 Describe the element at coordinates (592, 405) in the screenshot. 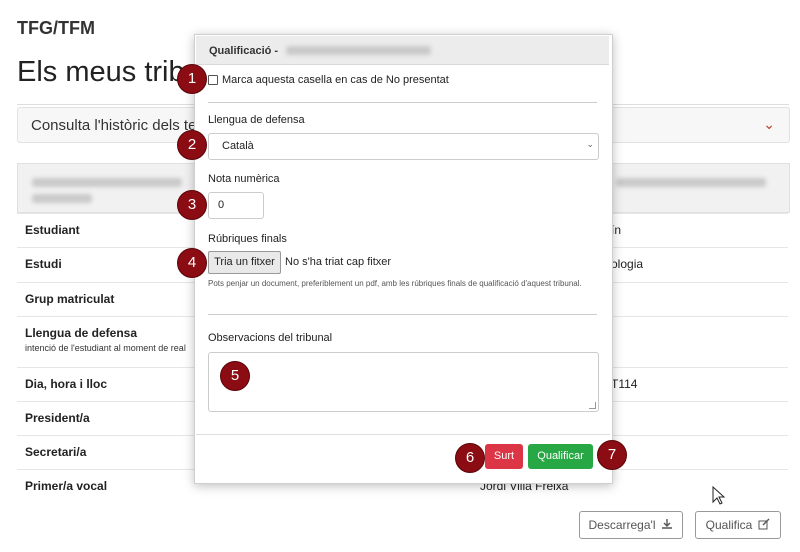

I see `resize-handle` at that location.